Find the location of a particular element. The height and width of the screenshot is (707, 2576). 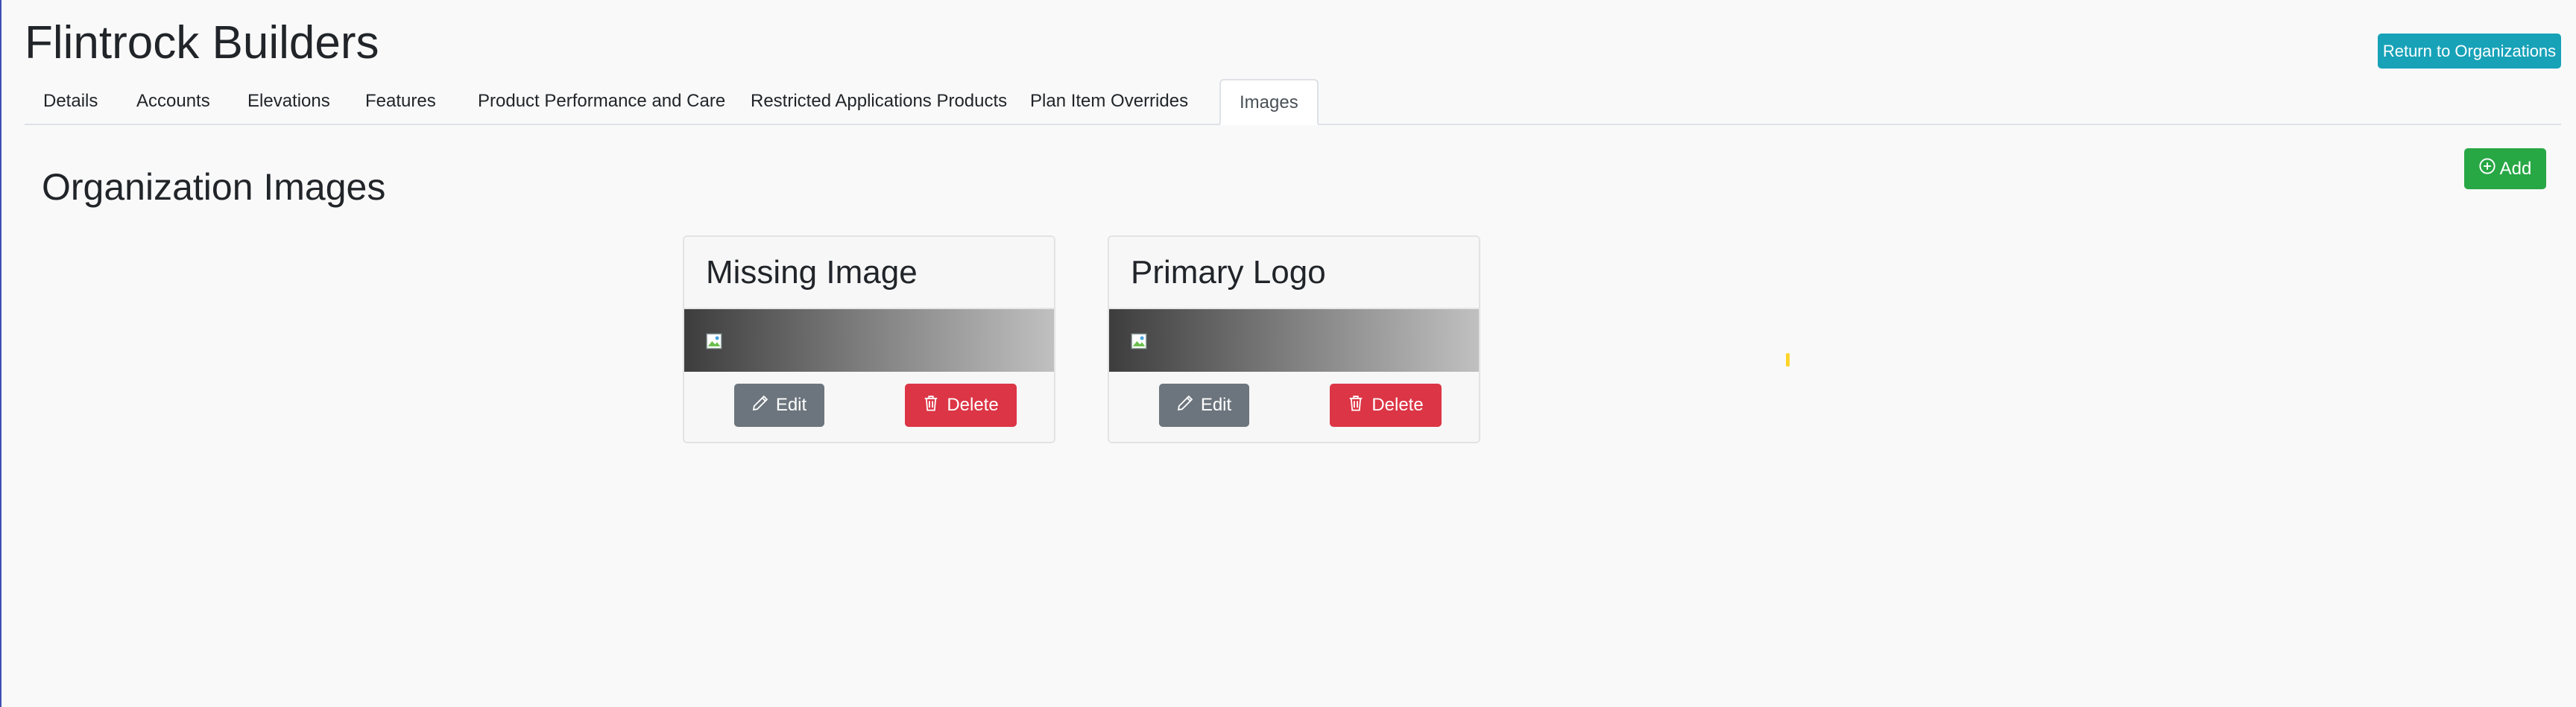

return-to-organizations-button: Return to Organizations is located at coordinates (2469, 51).